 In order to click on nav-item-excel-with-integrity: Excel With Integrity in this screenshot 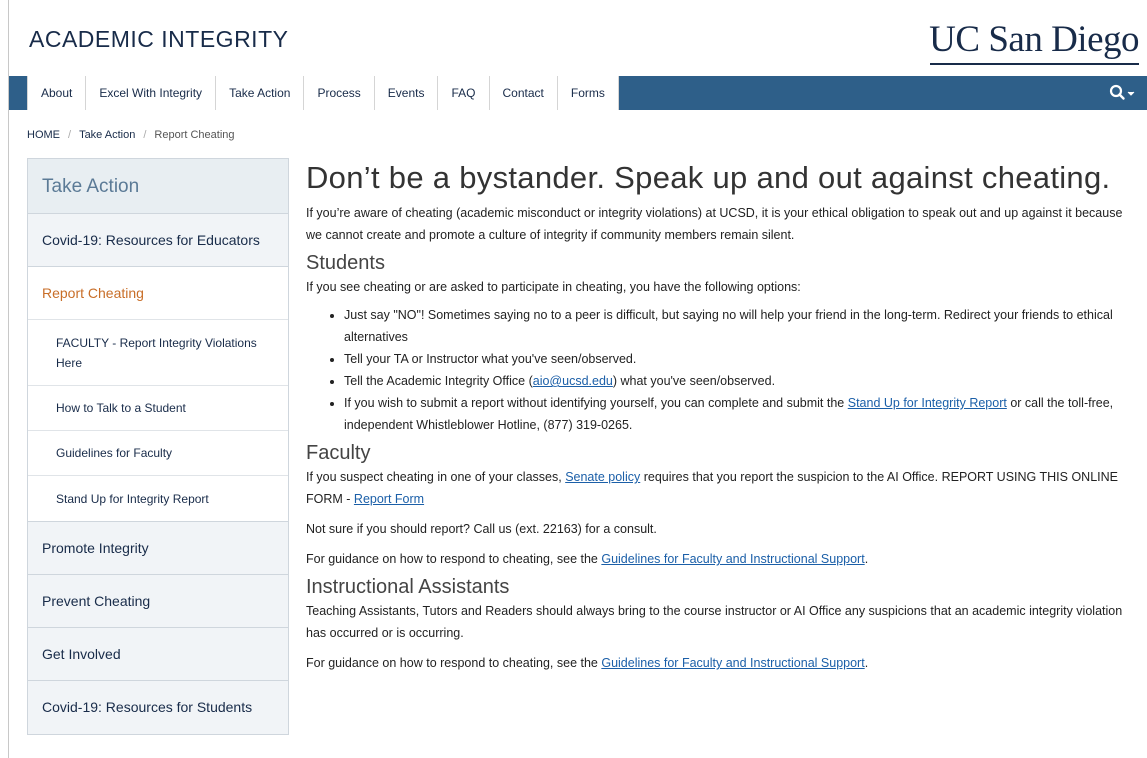, I will do `click(150, 93)`.